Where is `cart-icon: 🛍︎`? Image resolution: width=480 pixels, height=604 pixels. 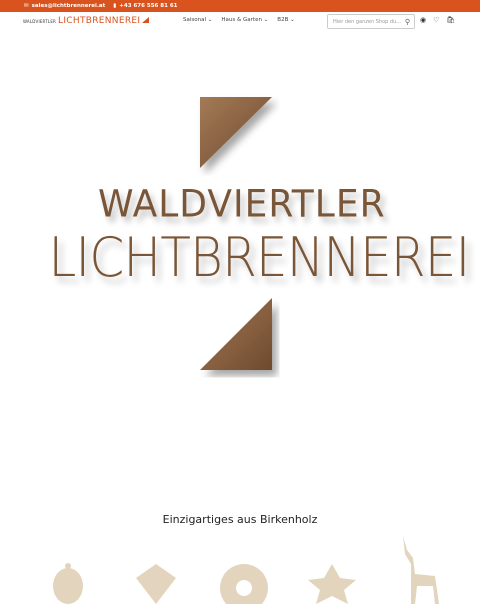 cart-icon: 🛍︎ is located at coordinates (450, 20).